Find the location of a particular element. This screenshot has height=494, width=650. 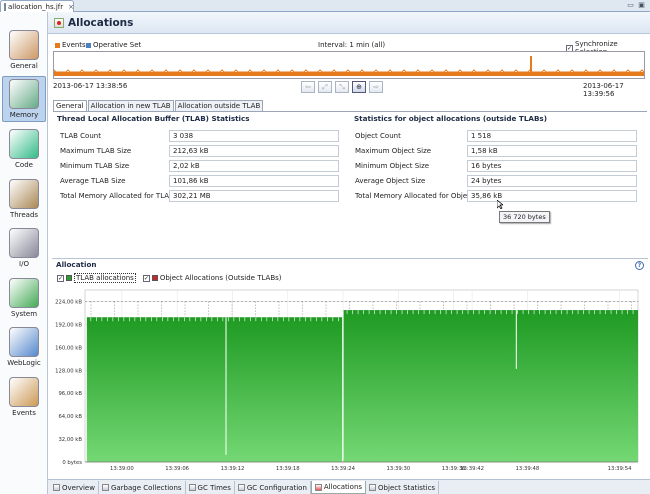

x-tick-label: 13:39:12 is located at coordinates (233, 469).